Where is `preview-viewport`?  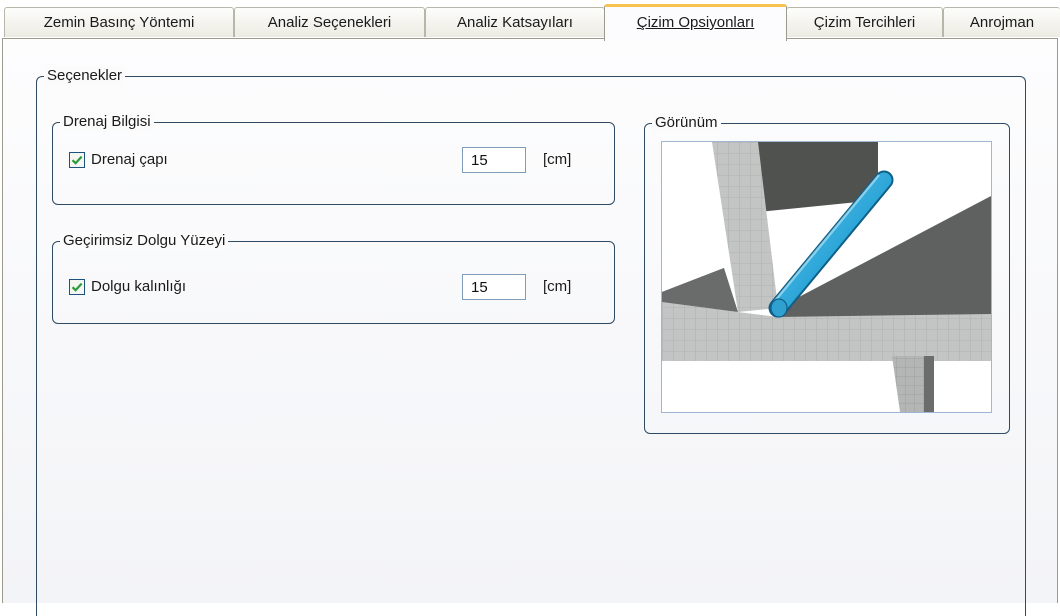
preview-viewport is located at coordinates (826, 277).